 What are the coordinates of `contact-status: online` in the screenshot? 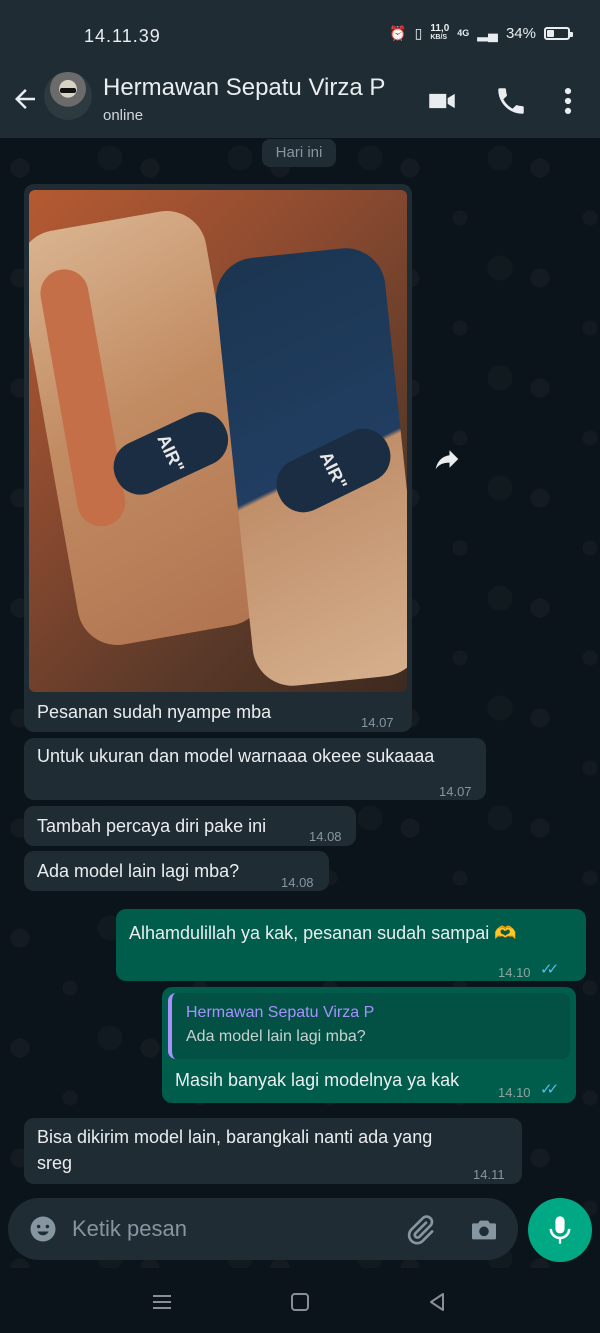 It's located at (123, 115).